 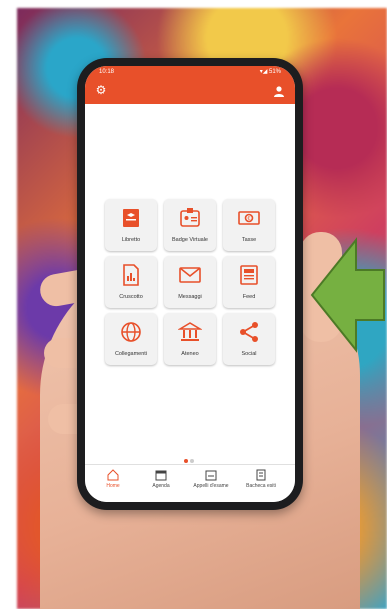 What do you see at coordinates (190, 331) in the screenshot?
I see `ateneo-icon` at bounding box center [190, 331].